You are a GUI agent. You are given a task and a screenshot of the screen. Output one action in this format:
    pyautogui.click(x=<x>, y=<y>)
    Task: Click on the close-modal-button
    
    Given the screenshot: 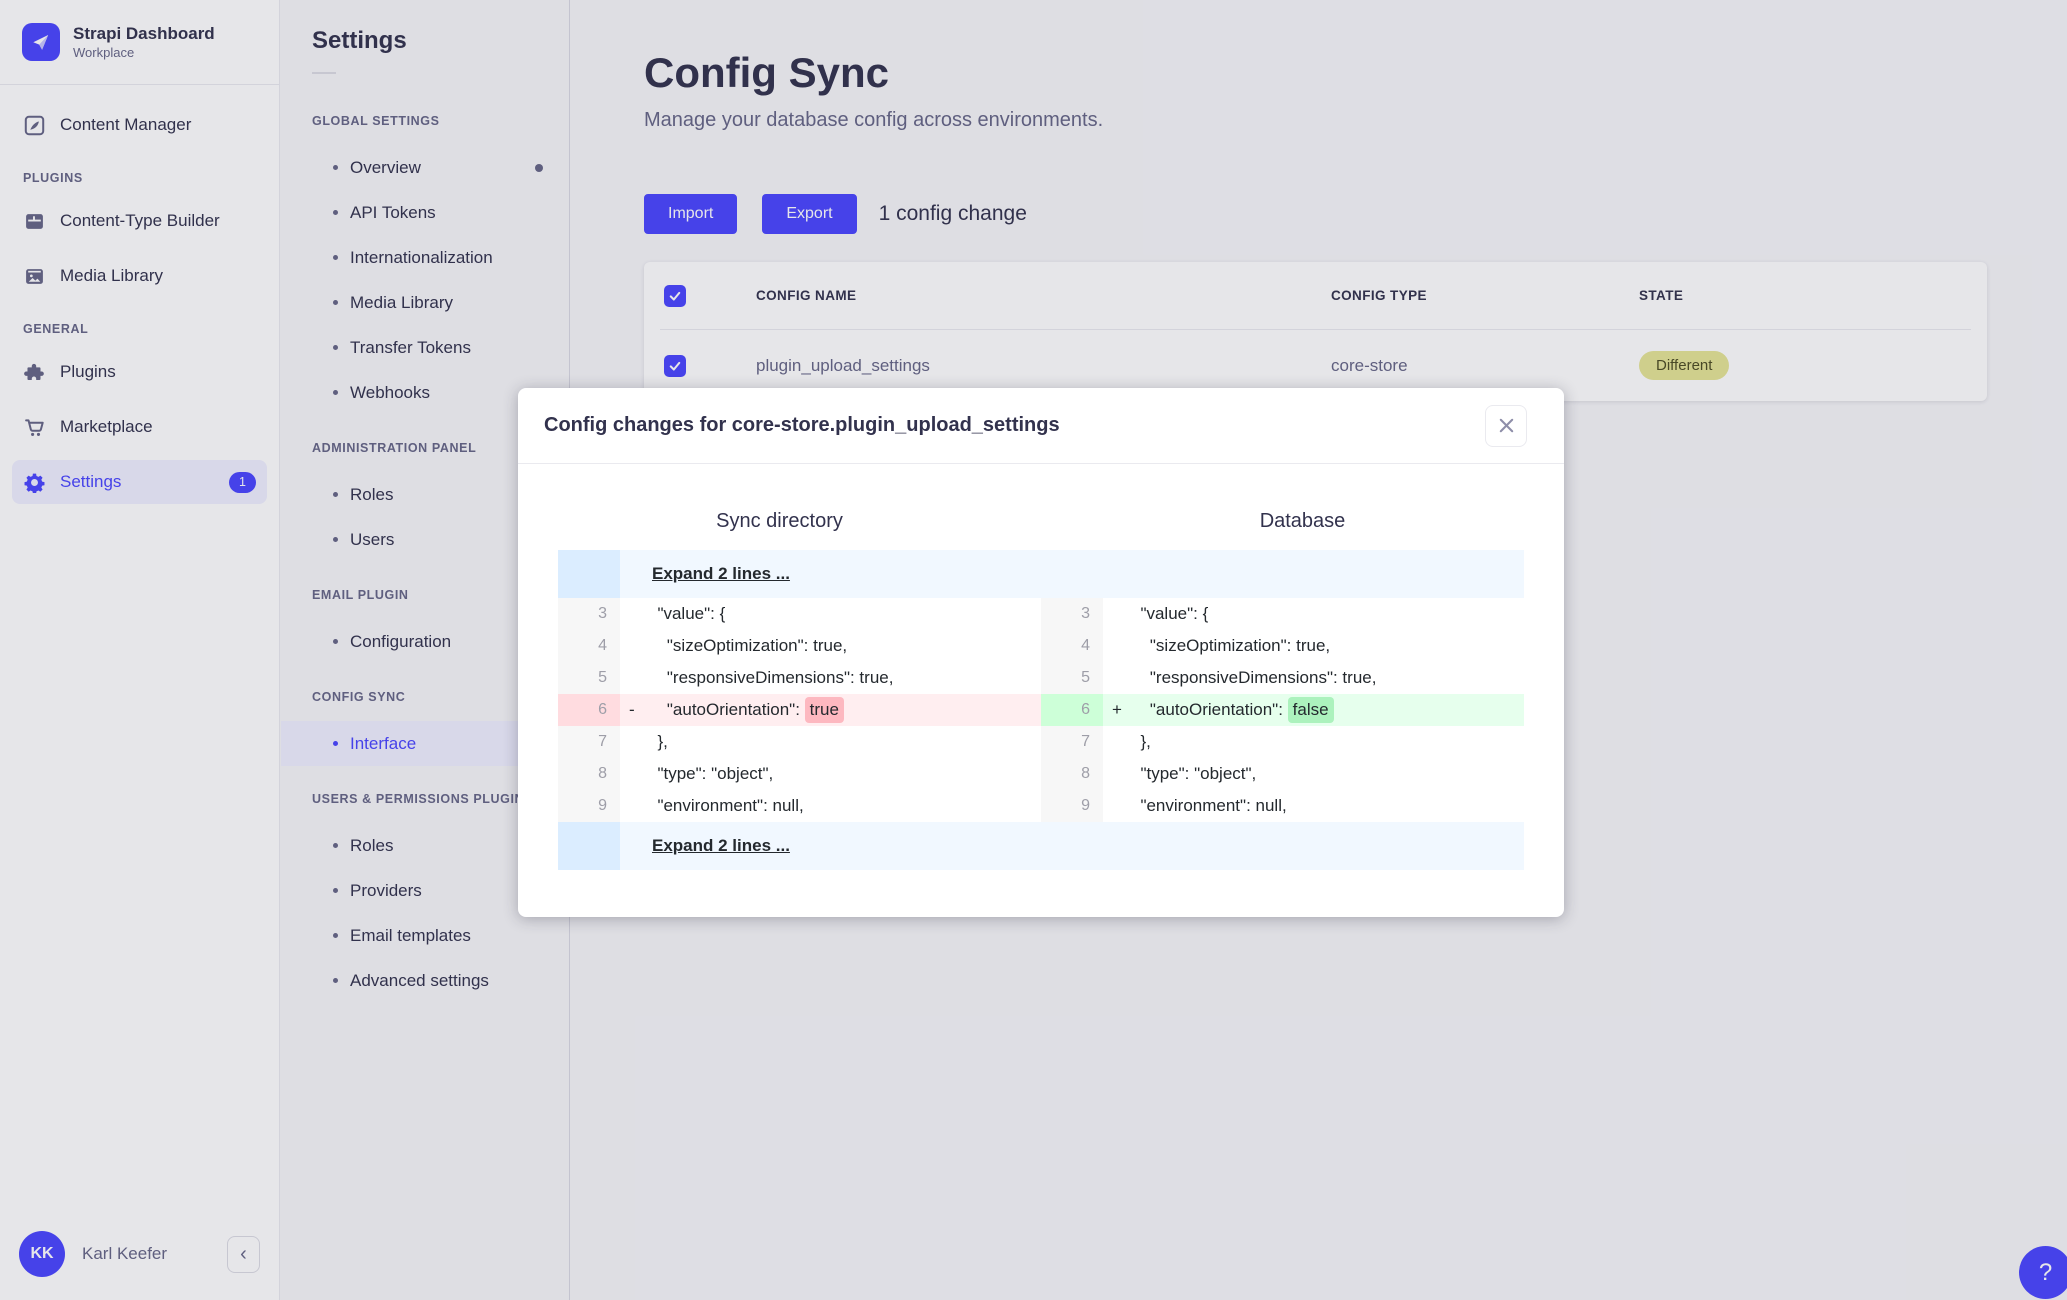 What is the action you would take?
    pyautogui.click(x=1506, y=425)
    